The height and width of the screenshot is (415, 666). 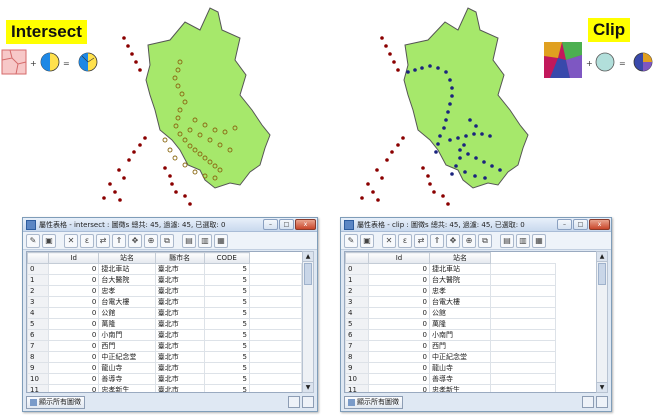 What do you see at coordinates (38, 368) in the screenshot?
I see `row-header: 9` at bounding box center [38, 368].